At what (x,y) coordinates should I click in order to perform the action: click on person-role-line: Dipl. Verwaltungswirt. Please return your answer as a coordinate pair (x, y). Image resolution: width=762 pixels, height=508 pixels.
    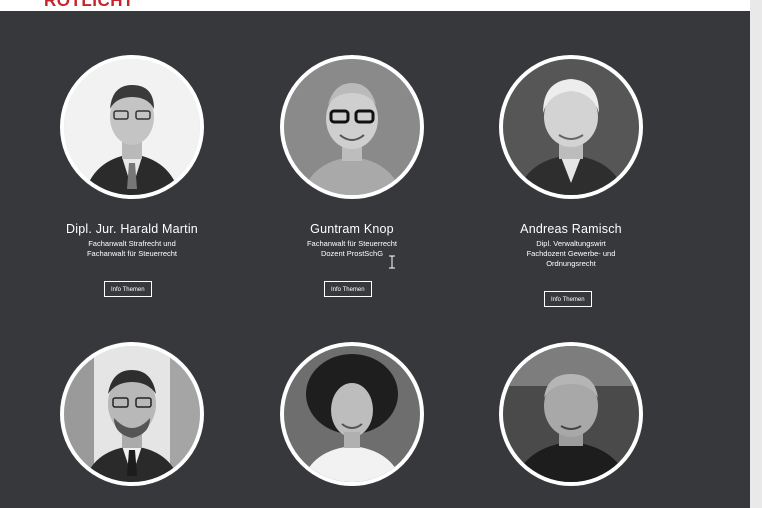
    Looking at the image, I should click on (571, 243).